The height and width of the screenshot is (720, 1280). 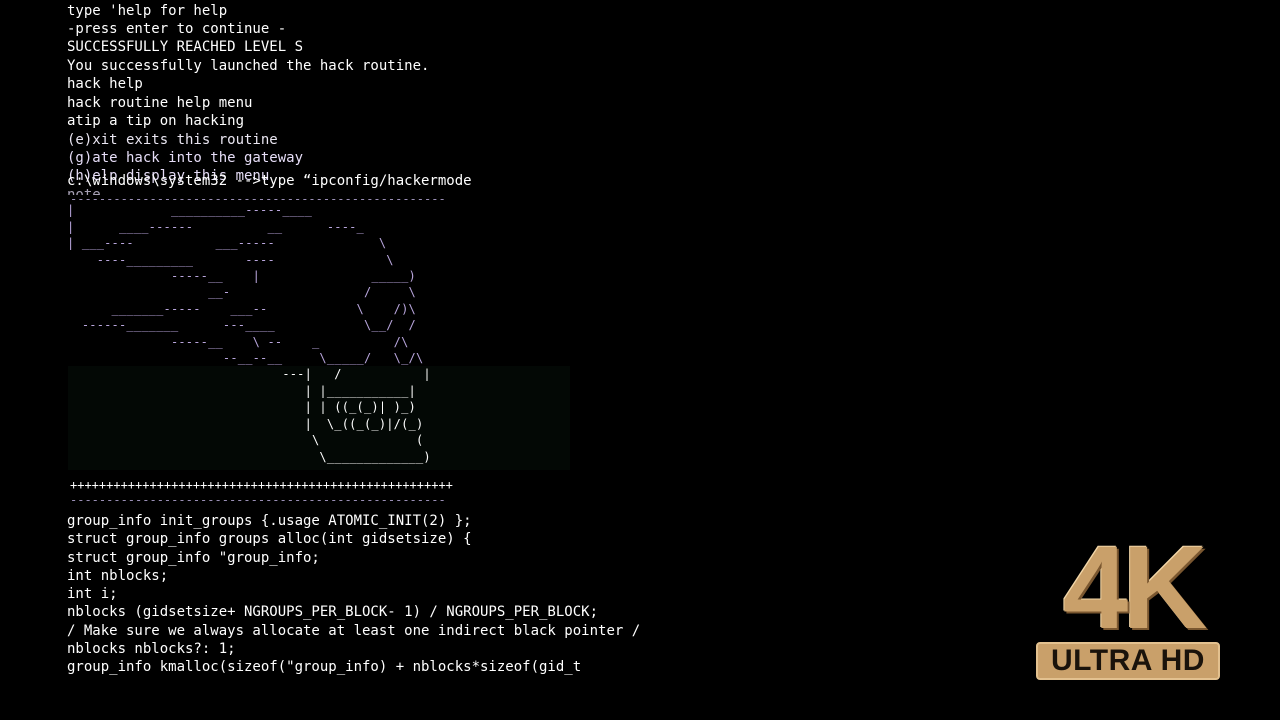 What do you see at coordinates (172, 140) in the screenshot?
I see `terminal-line: (e)xit exits this routine` at bounding box center [172, 140].